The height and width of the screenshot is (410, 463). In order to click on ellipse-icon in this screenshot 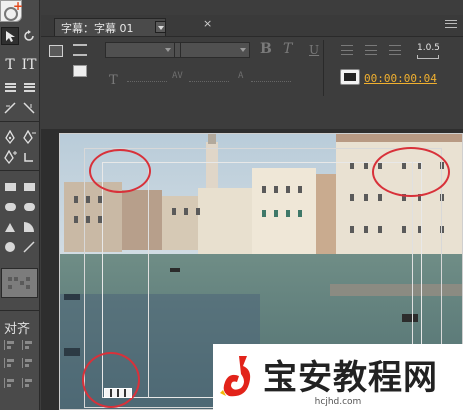, I will do `click(10, 247)`.